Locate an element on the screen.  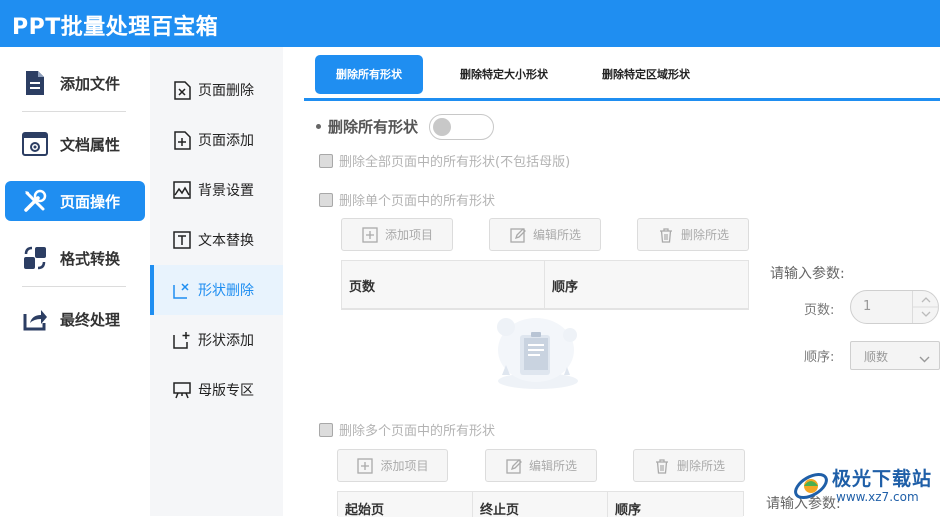
checkbox-delete-single-page: 删除单个页面中的所有形状 is located at coordinates (407, 199).